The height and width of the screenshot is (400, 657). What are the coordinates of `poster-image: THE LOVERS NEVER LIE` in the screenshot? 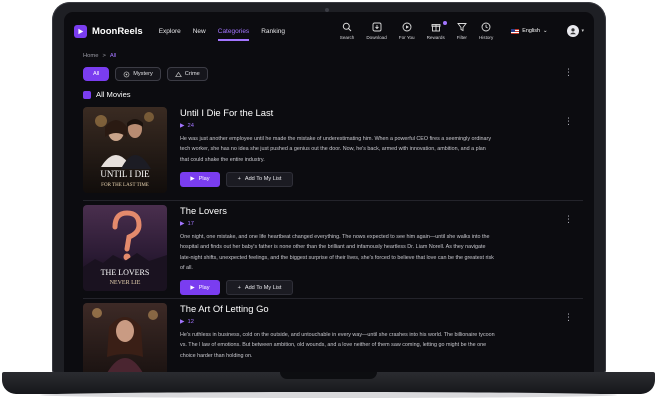 It's located at (125, 248).